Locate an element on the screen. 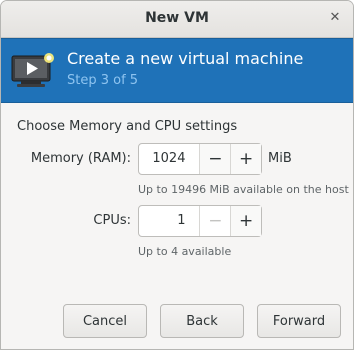  close-icon: ✕ is located at coordinates (335, 18).